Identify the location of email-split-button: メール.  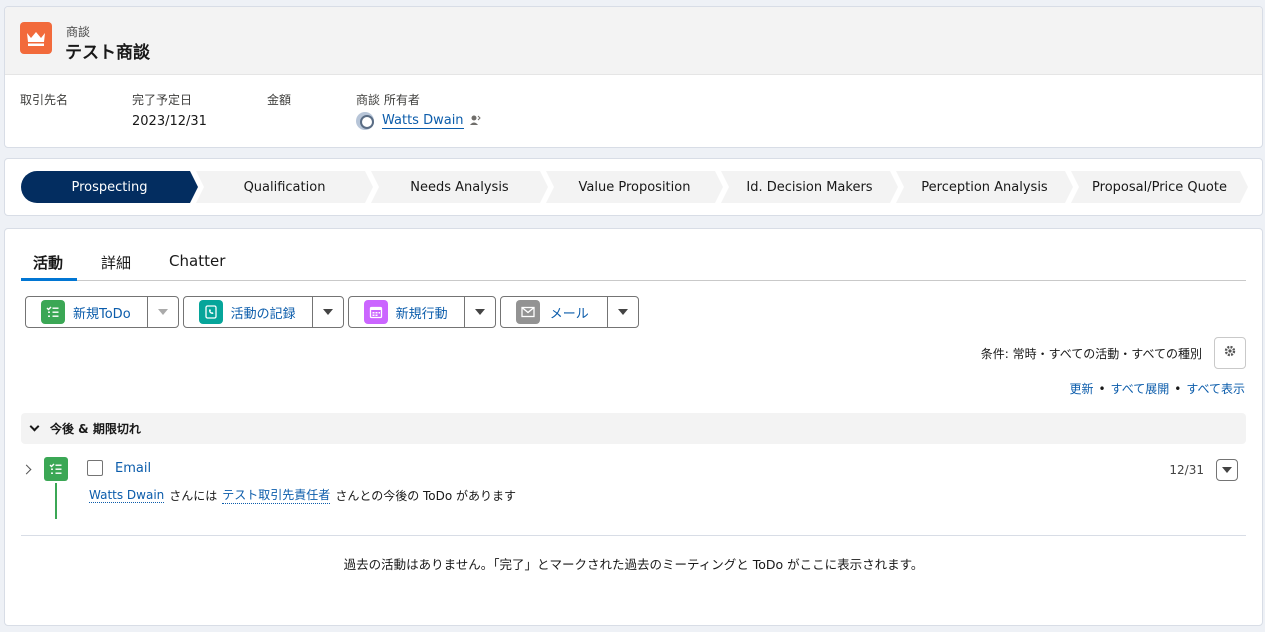
(569, 312).